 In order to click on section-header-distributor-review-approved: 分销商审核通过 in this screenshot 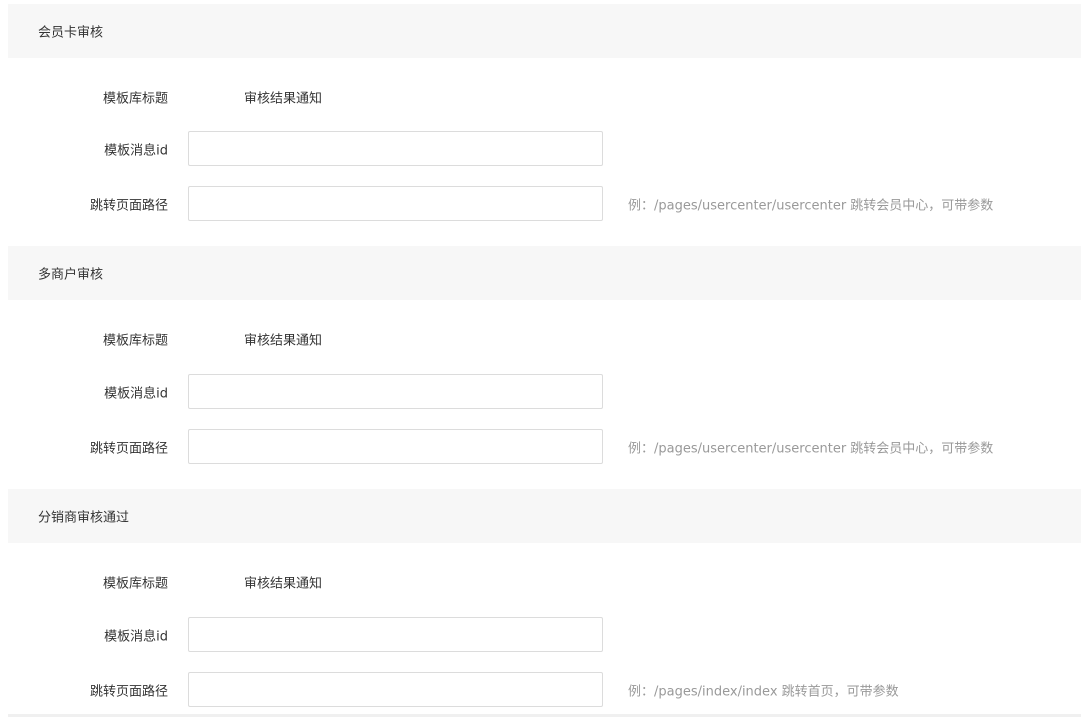, I will do `click(544, 516)`.